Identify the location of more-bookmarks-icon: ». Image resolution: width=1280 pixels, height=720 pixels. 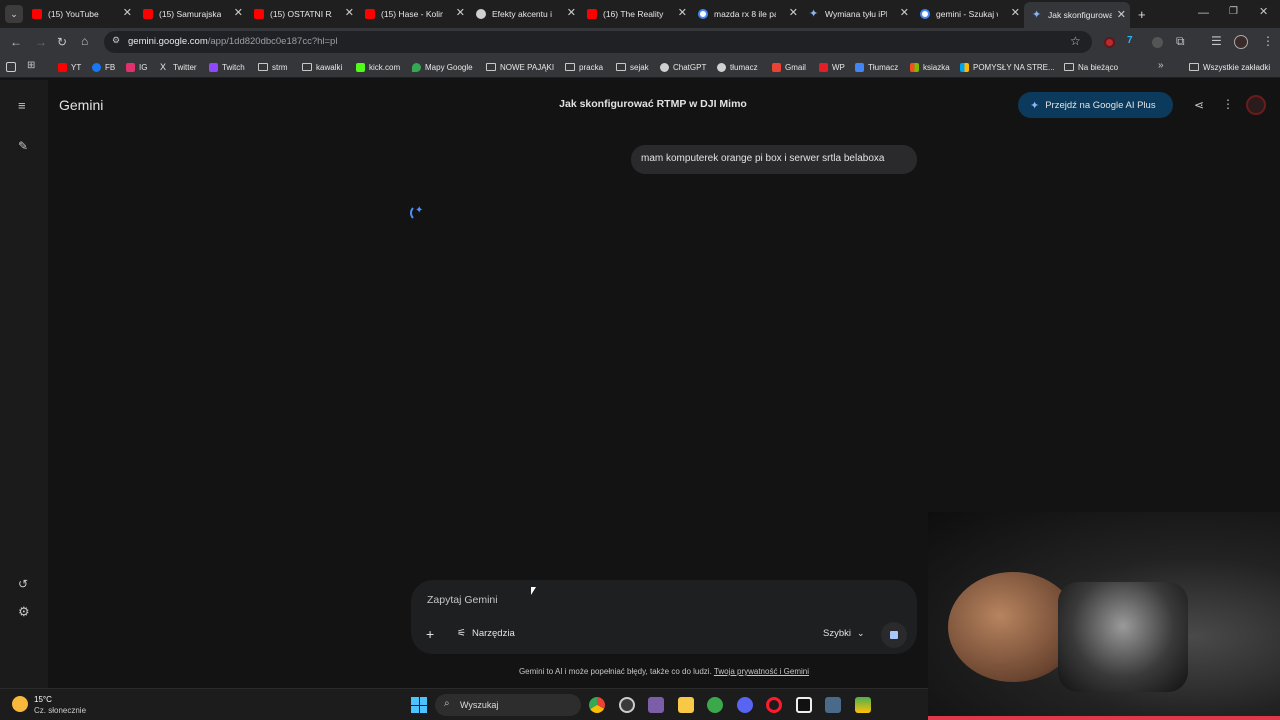
(1161, 66).